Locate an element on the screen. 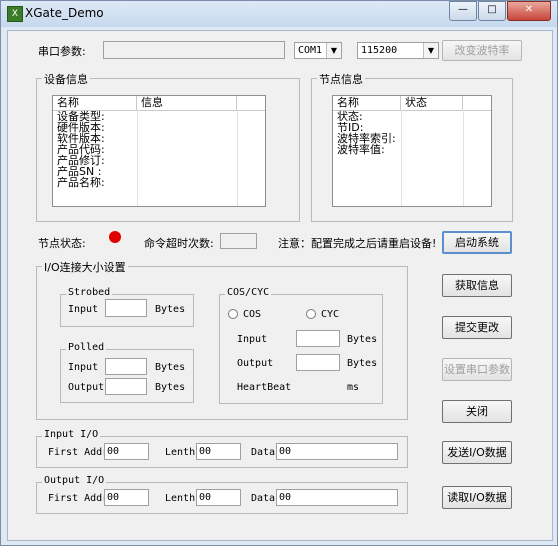 This screenshot has height=546, width=558. device-info-header: 名称 信息 is located at coordinates (159, 103).